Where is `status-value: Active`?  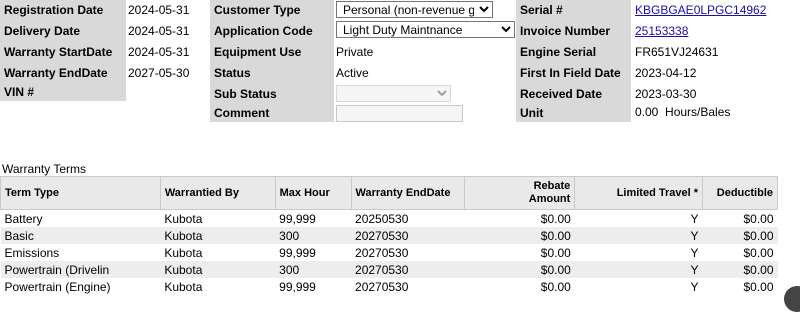 status-value: Active is located at coordinates (352, 73).